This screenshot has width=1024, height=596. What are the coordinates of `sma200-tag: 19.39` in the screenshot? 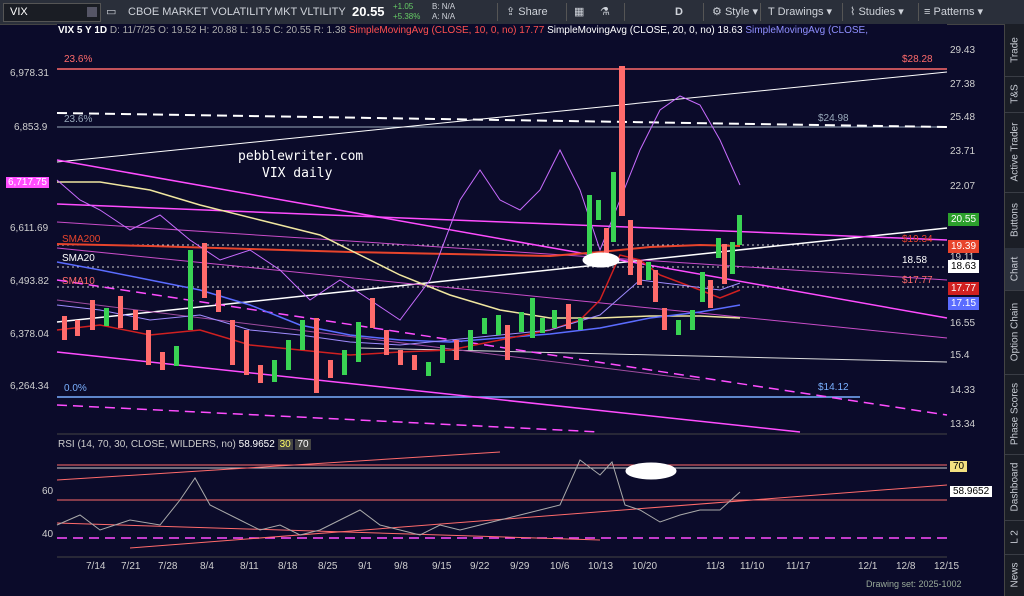 It's located at (964, 246).